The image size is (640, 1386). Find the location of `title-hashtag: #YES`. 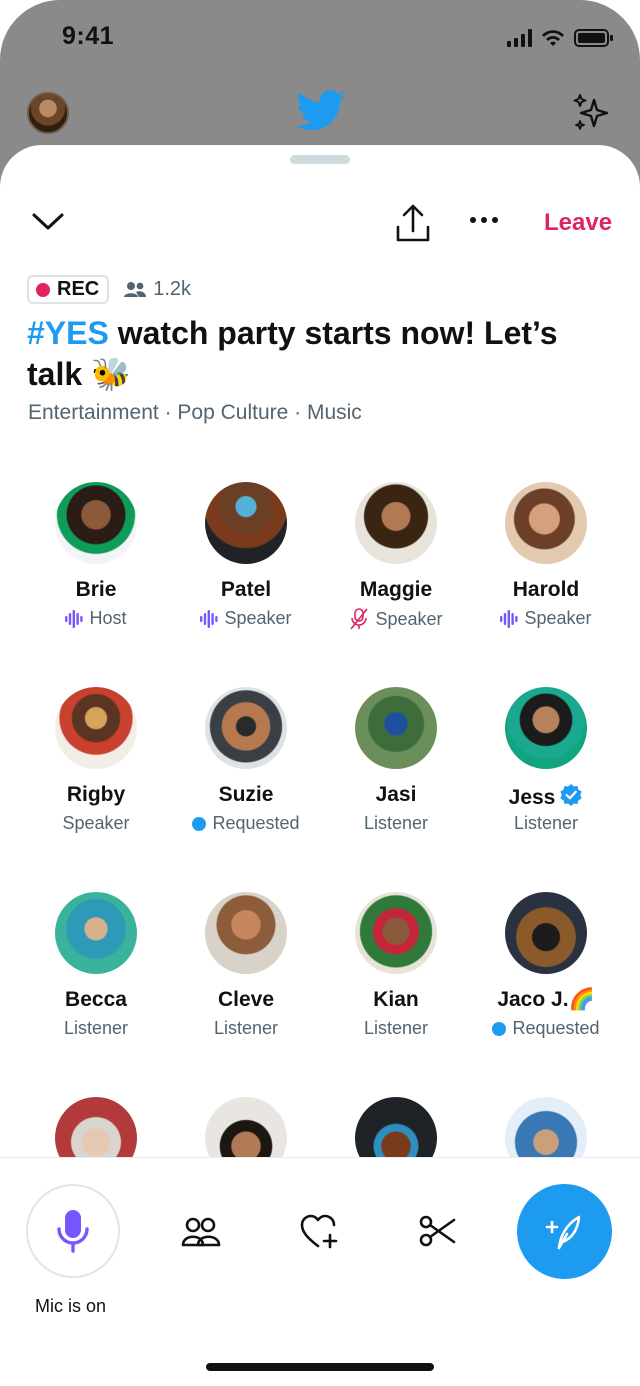

title-hashtag: #YES is located at coordinates (68, 333).